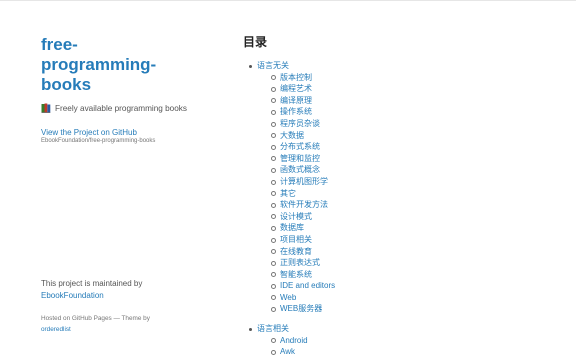 Image resolution: width=576 pixels, height=358 pixels. What do you see at coordinates (417, 89) in the screenshot?
I see `toc-item: 编程艺术` at bounding box center [417, 89].